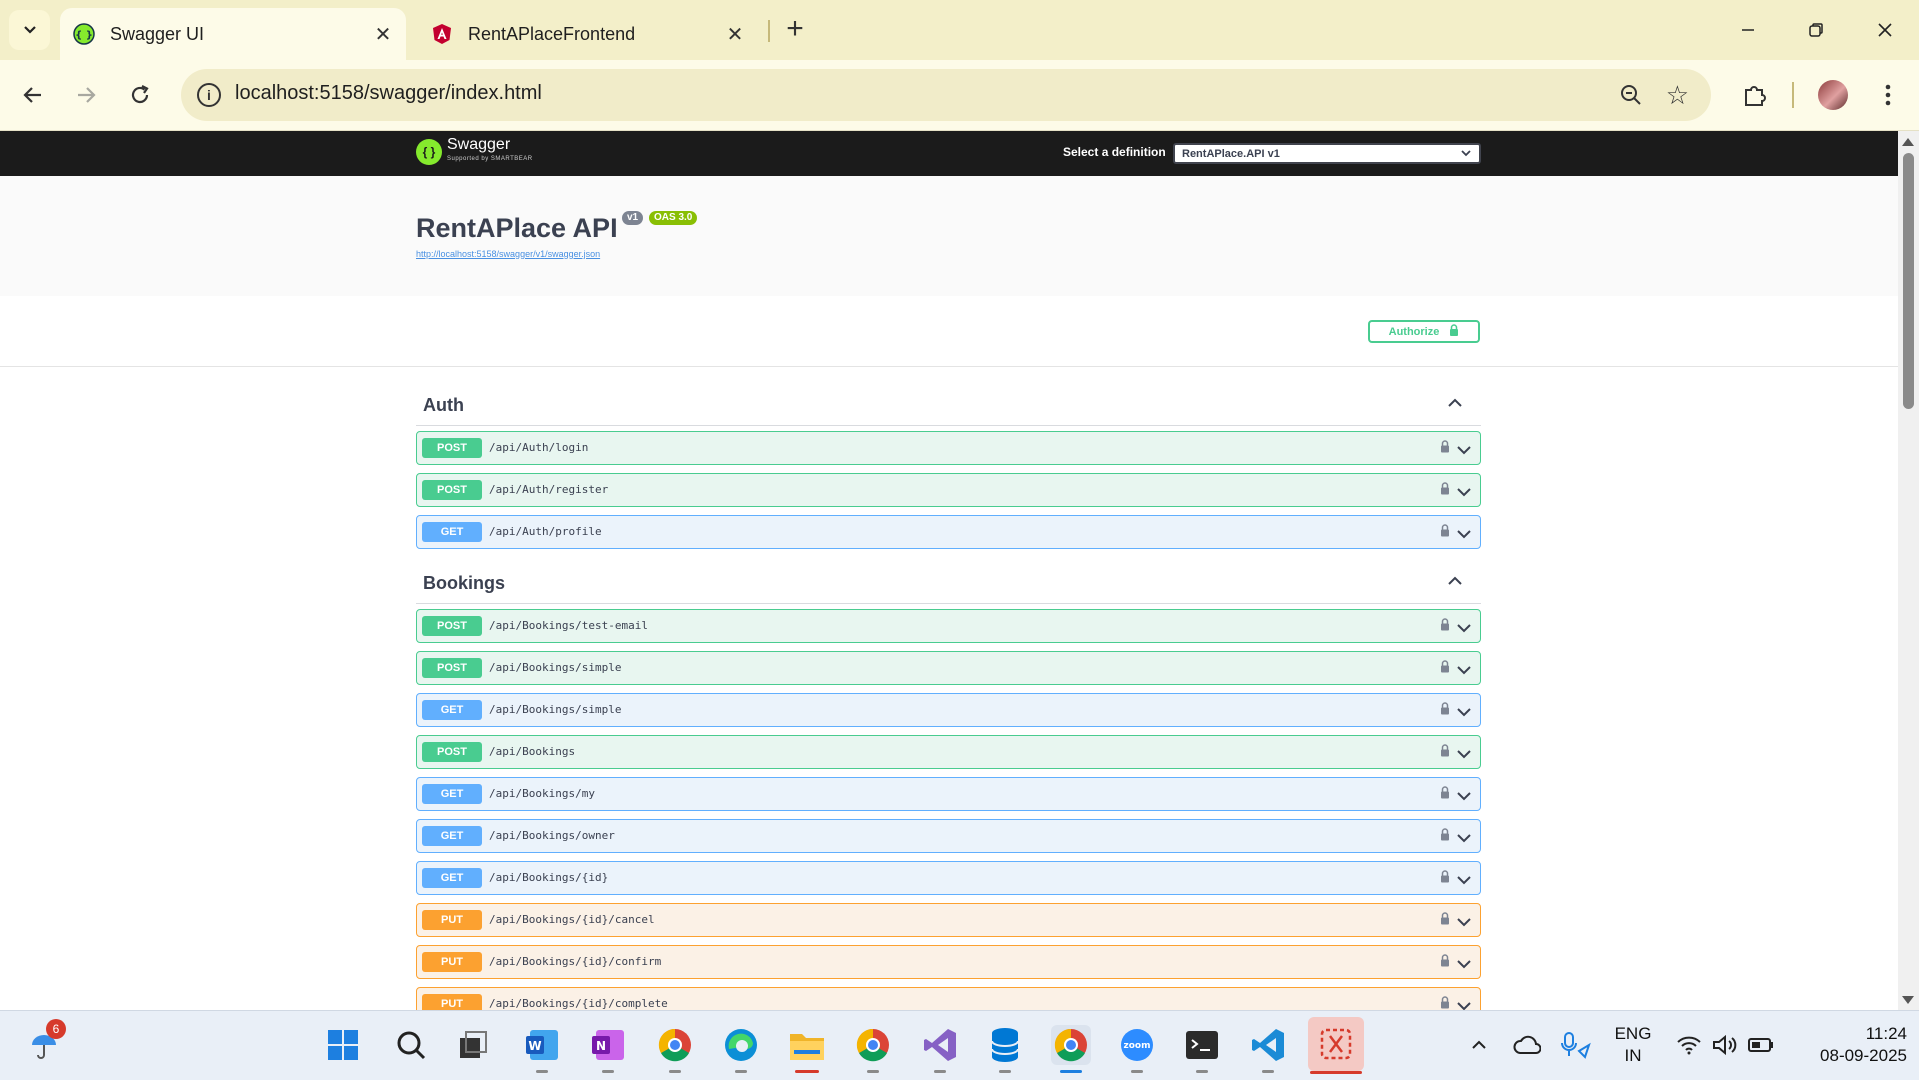 Image resolution: width=1919 pixels, height=1080 pixels. I want to click on page-scrollbar, so click(1908, 570).